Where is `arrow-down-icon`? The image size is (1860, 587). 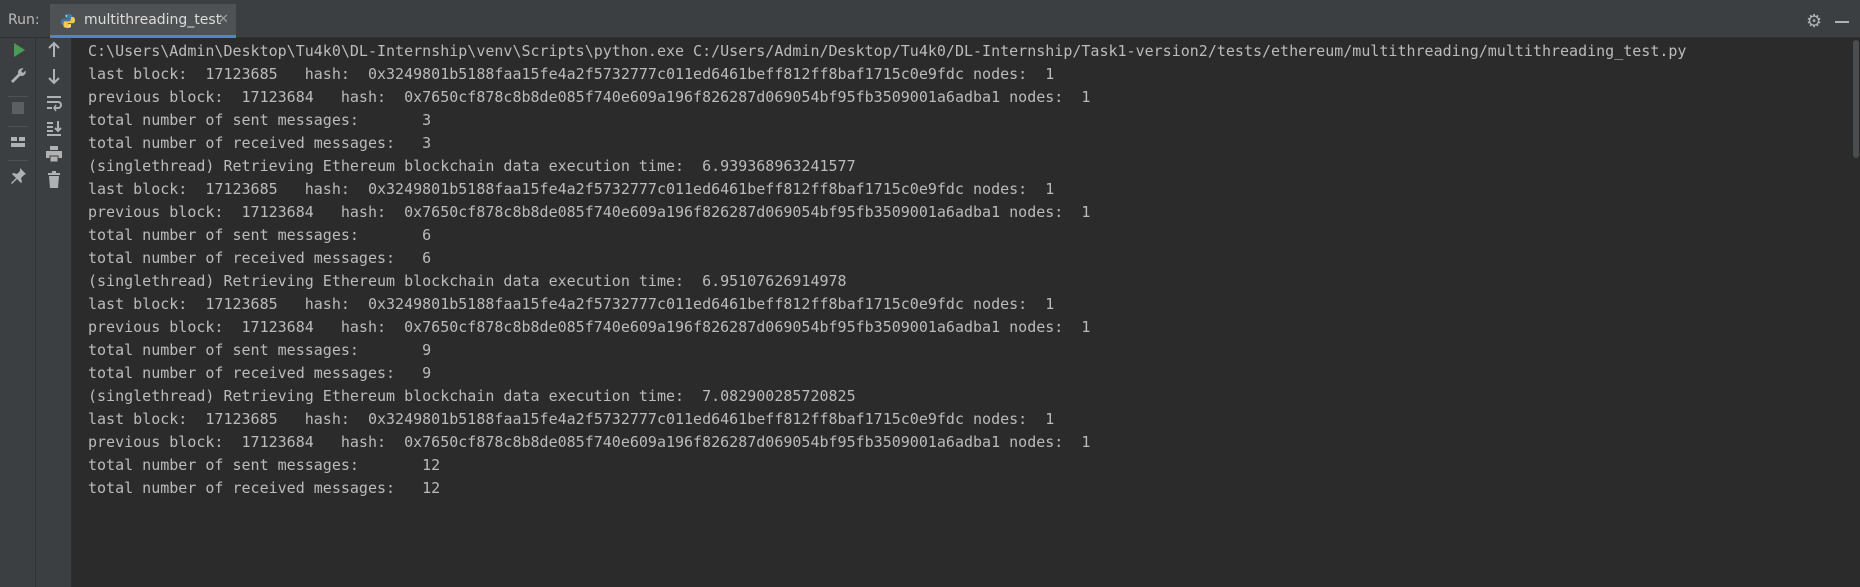 arrow-down-icon is located at coordinates (54, 76).